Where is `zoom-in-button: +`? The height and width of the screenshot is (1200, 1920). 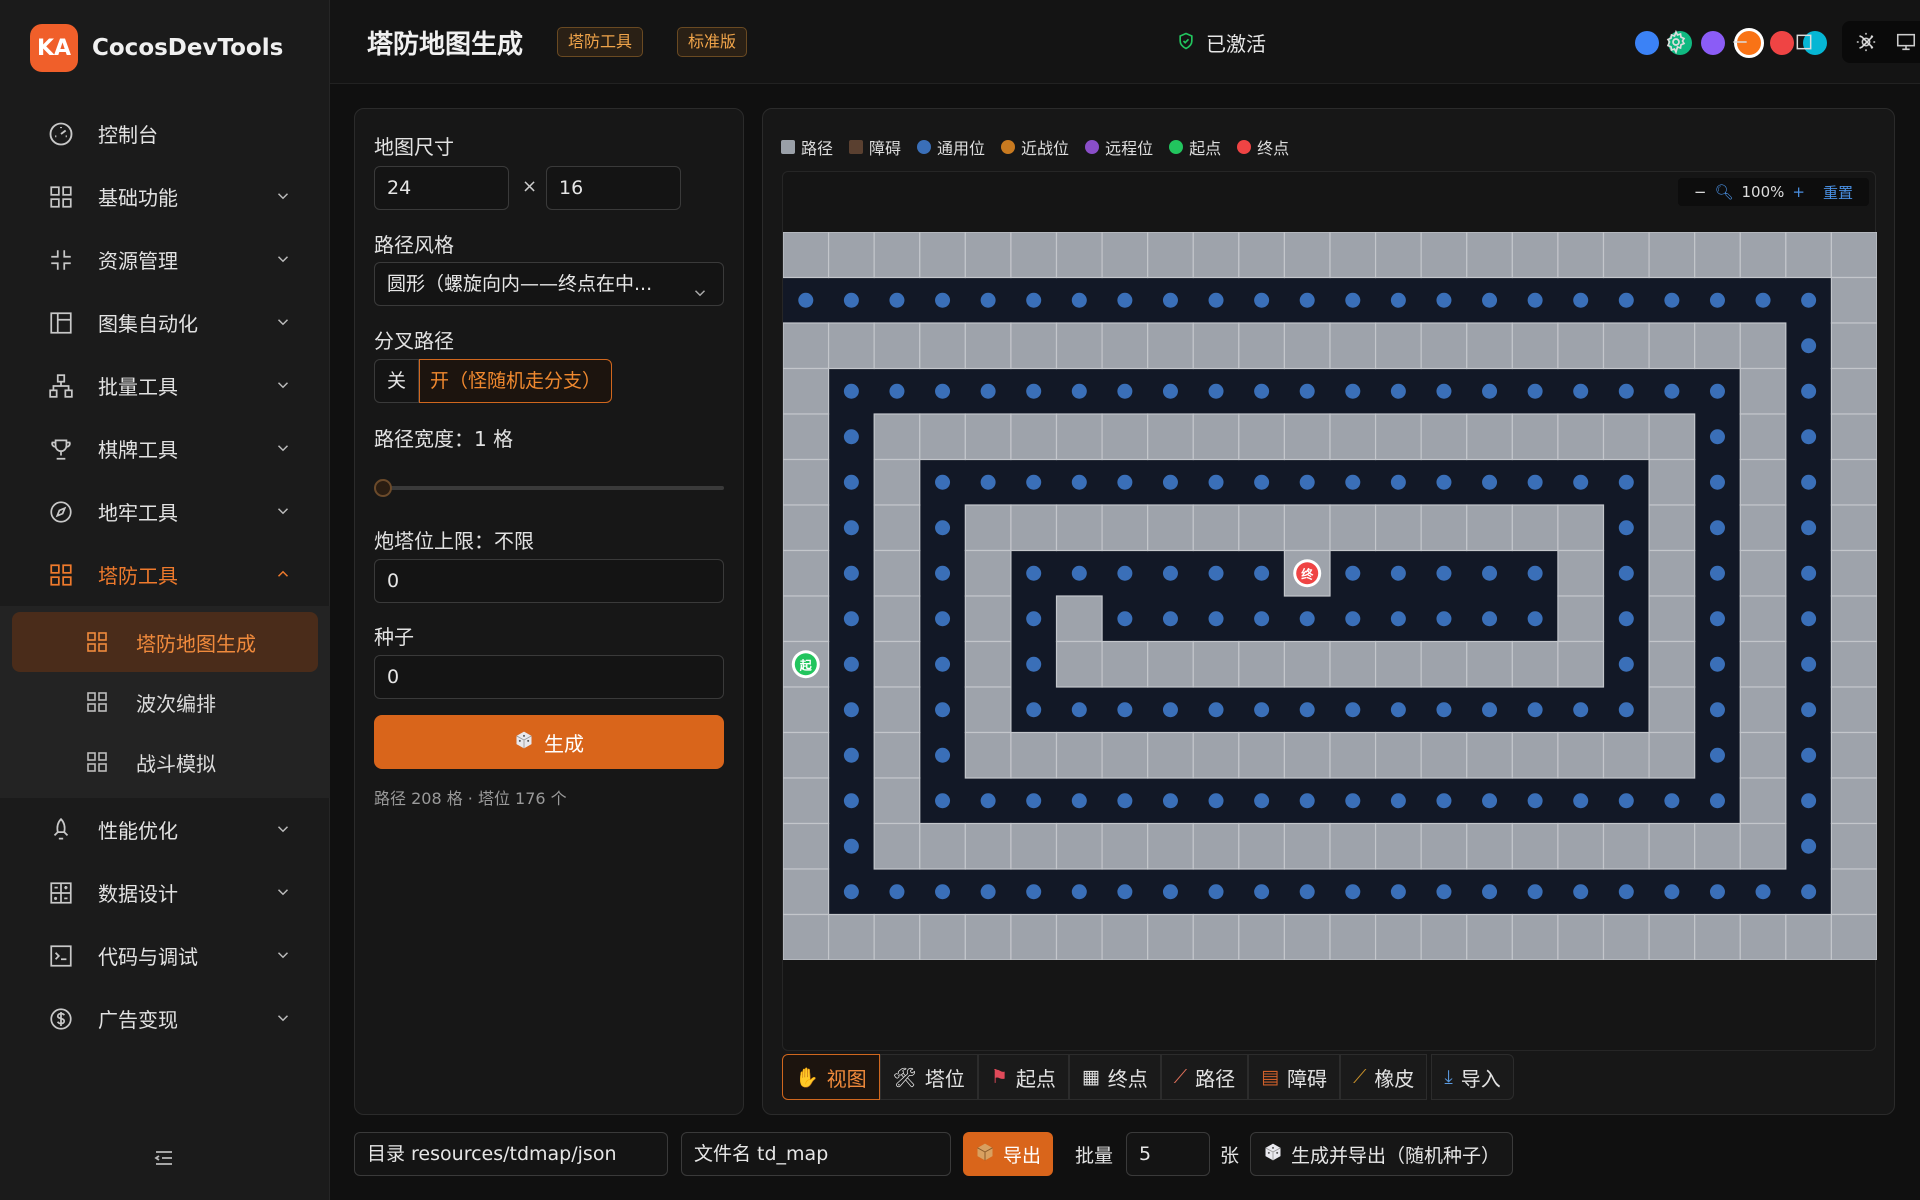 zoom-in-button: + is located at coordinates (1798, 192).